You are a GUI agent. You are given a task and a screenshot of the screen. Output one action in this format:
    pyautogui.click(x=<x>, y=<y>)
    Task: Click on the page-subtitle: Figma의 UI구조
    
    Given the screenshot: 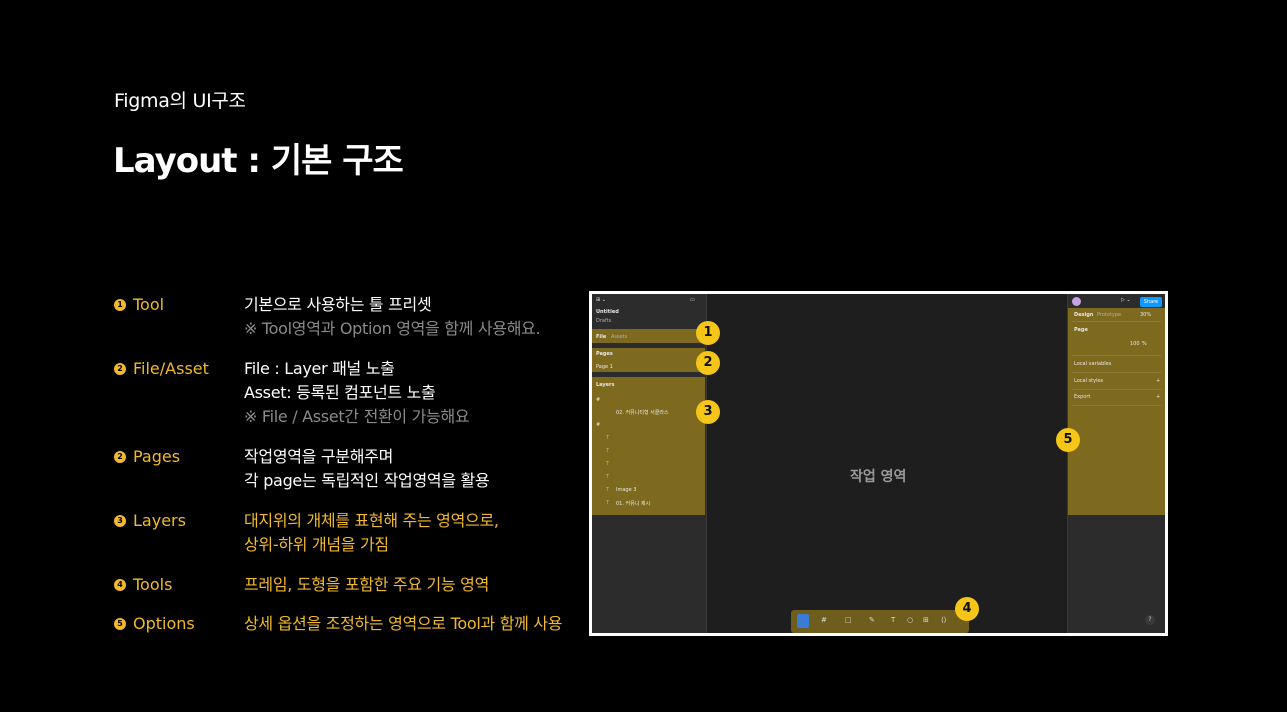 What is the action you would take?
    pyautogui.click(x=180, y=101)
    